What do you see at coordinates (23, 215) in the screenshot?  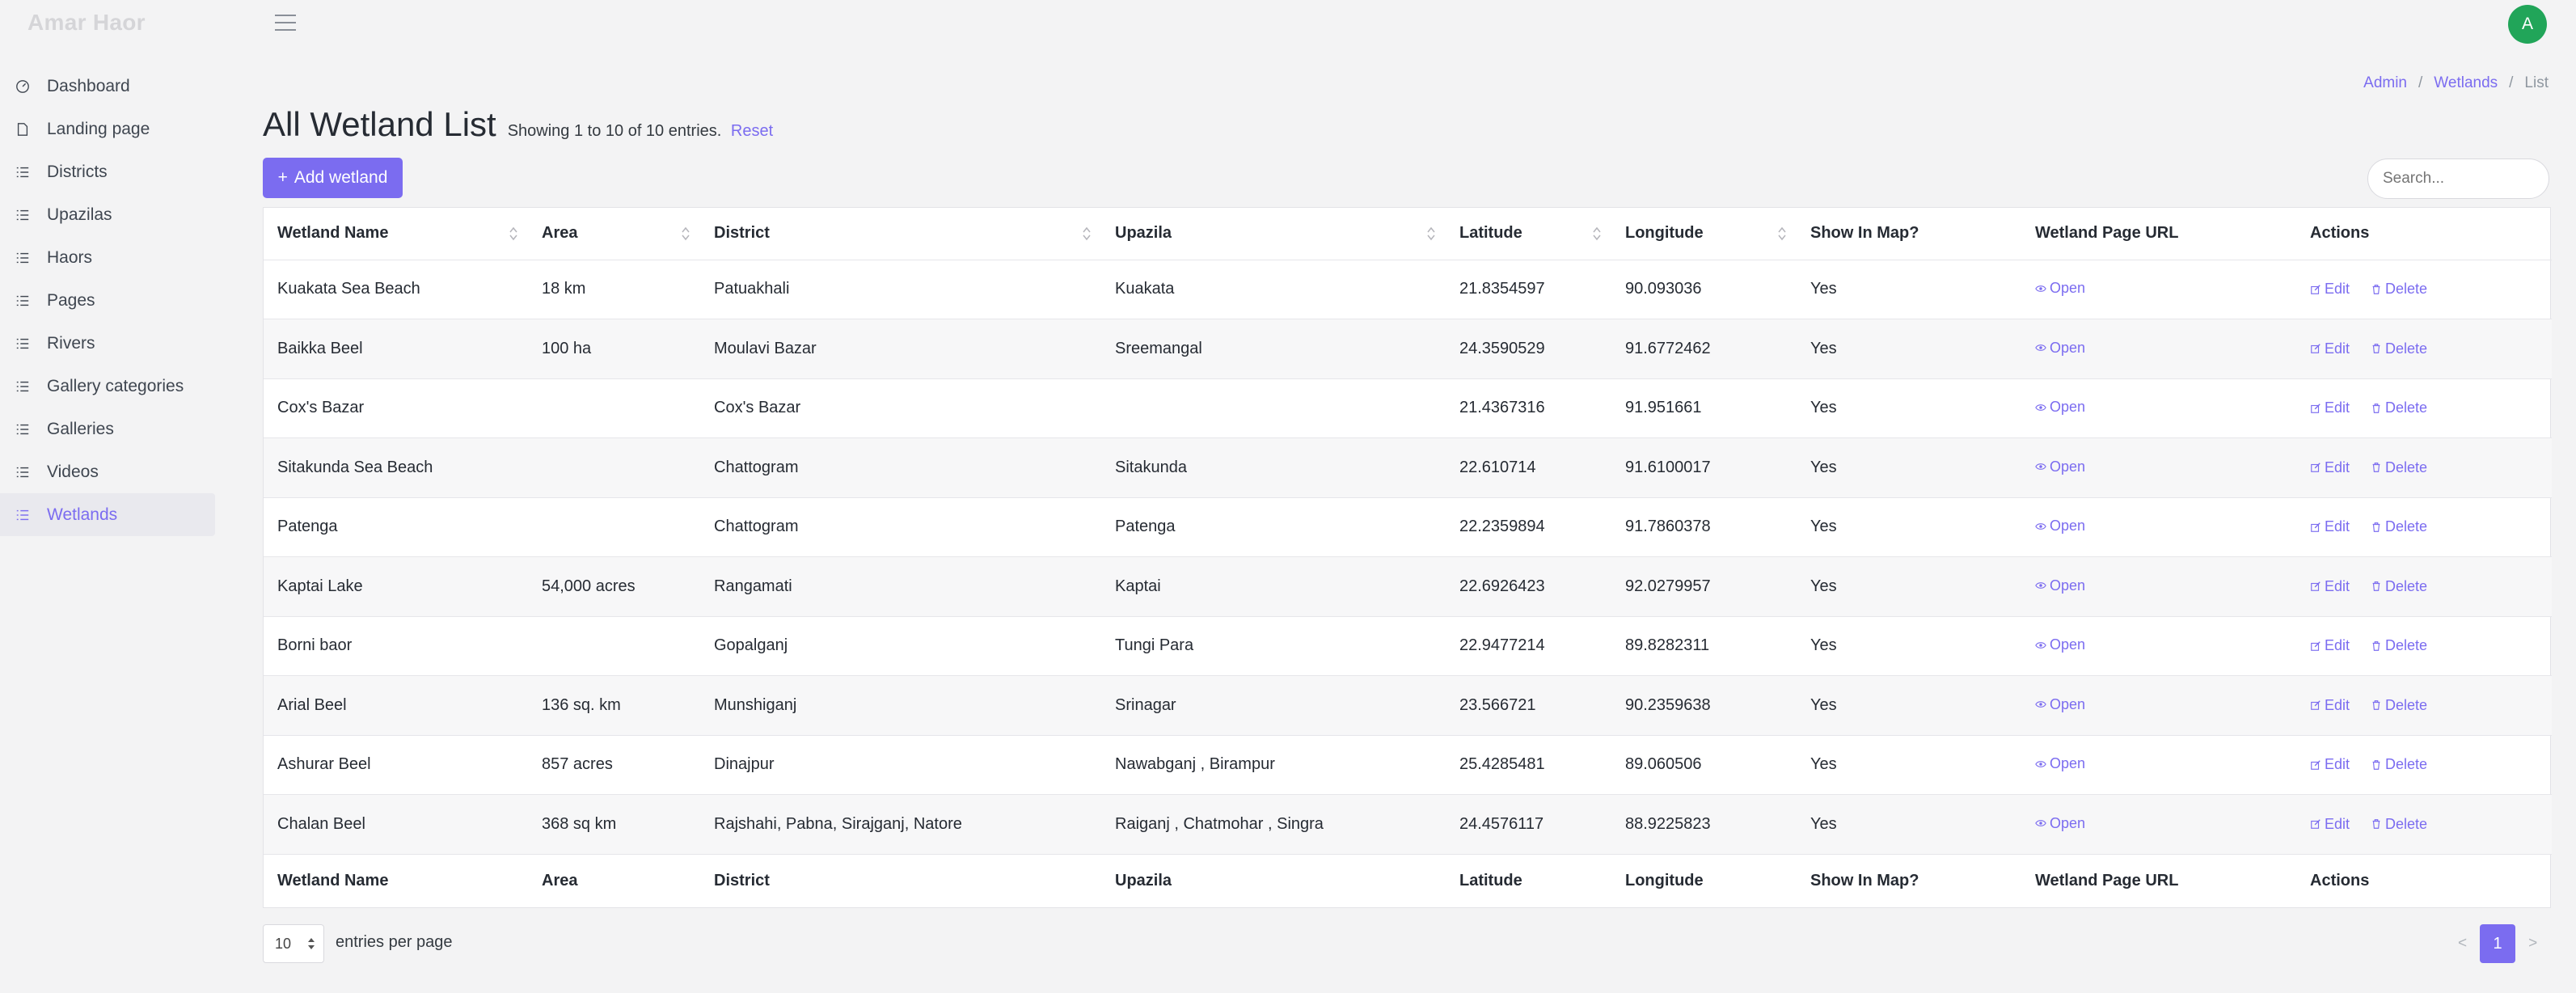 I see `list-icon` at bounding box center [23, 215].